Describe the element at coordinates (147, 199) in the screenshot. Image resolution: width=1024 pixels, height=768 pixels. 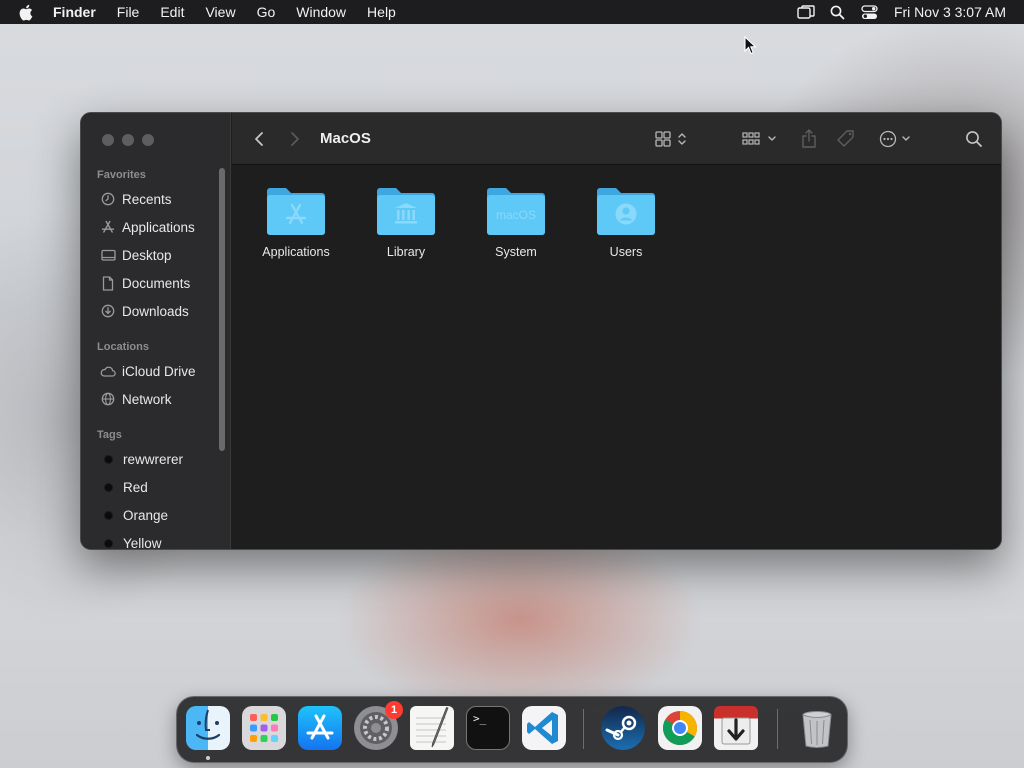
I see `sidebar-item-label: Recents` at that location.